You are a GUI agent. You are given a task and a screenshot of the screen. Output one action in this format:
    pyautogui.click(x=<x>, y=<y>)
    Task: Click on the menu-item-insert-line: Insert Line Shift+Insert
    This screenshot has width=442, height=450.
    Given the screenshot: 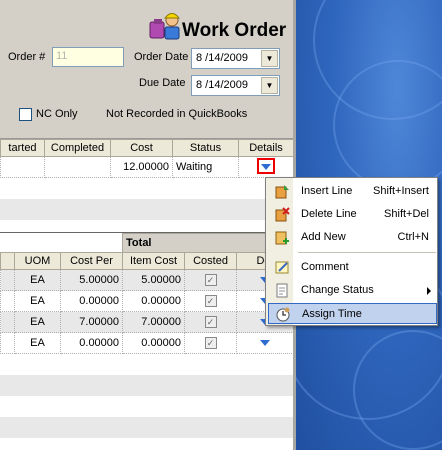 What is the action you would take?
    pyautogui.click(x=352, y=191)
    